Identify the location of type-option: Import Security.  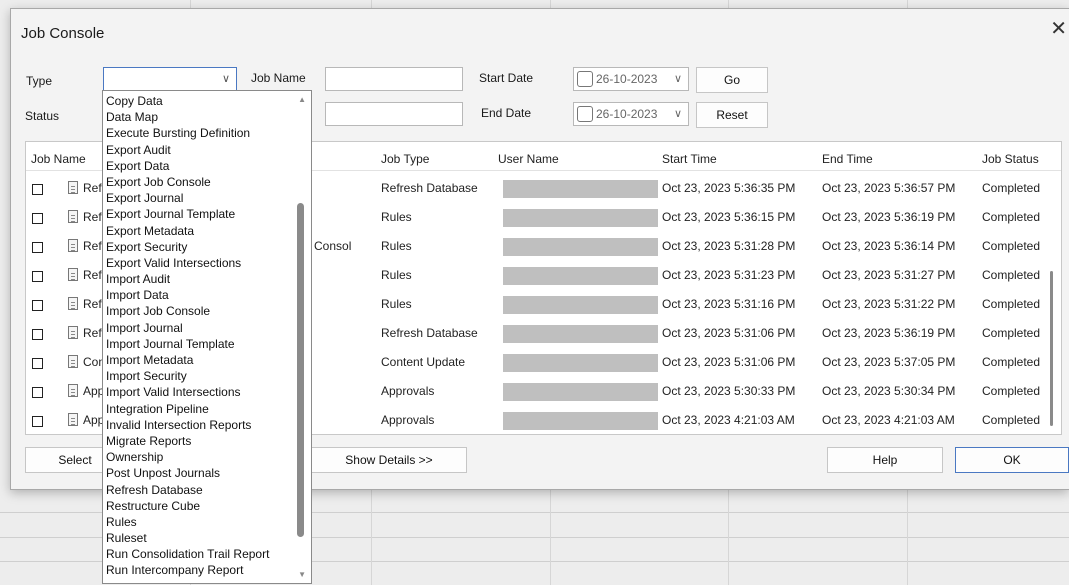
(199, 376).